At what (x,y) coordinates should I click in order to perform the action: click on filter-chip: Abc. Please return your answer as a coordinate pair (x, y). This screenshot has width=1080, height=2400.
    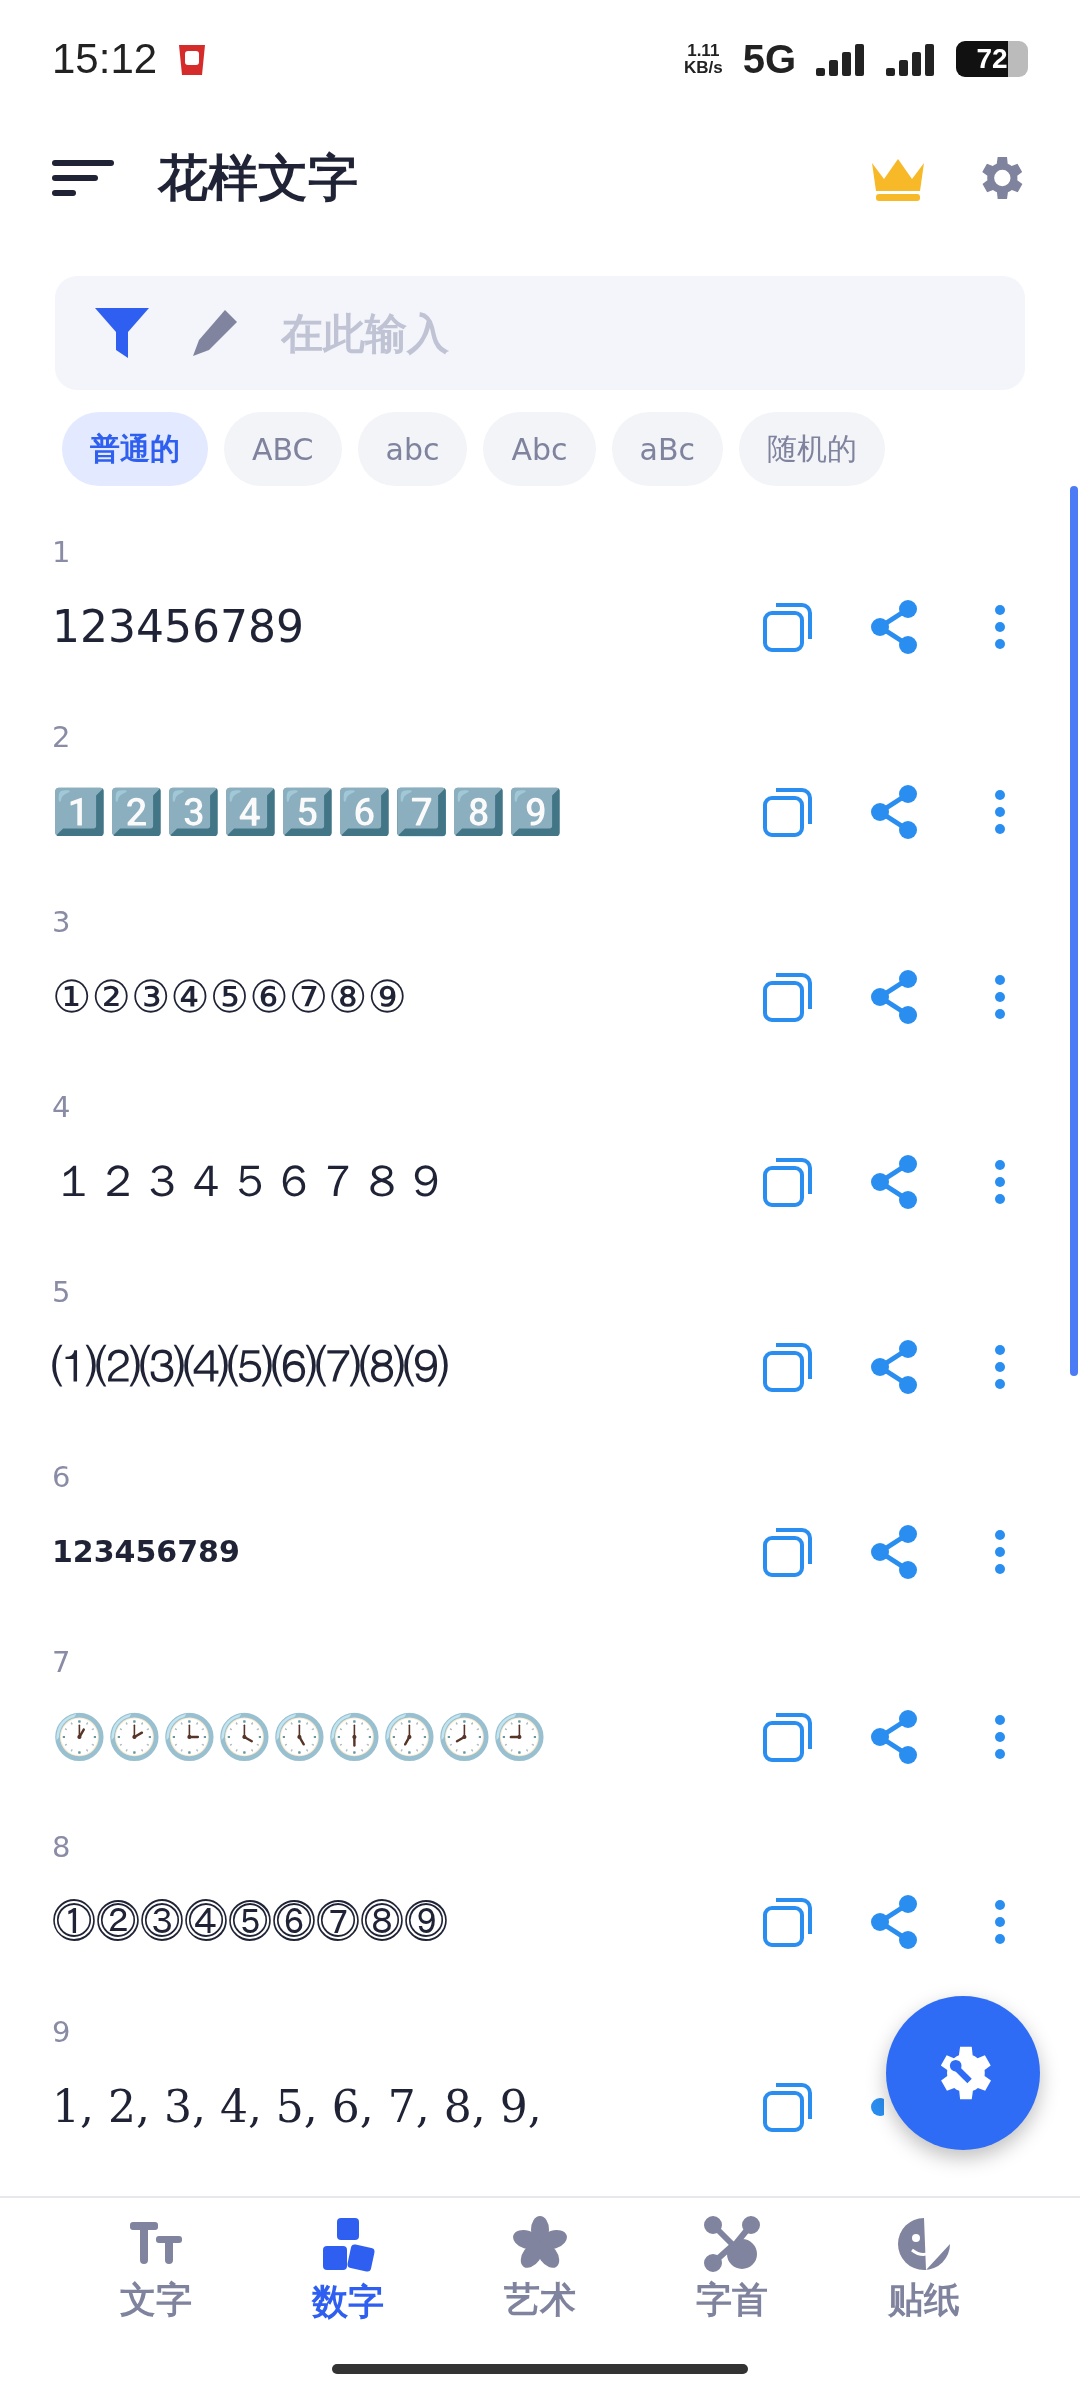
    Looking at the image, I should click on (539, 449).